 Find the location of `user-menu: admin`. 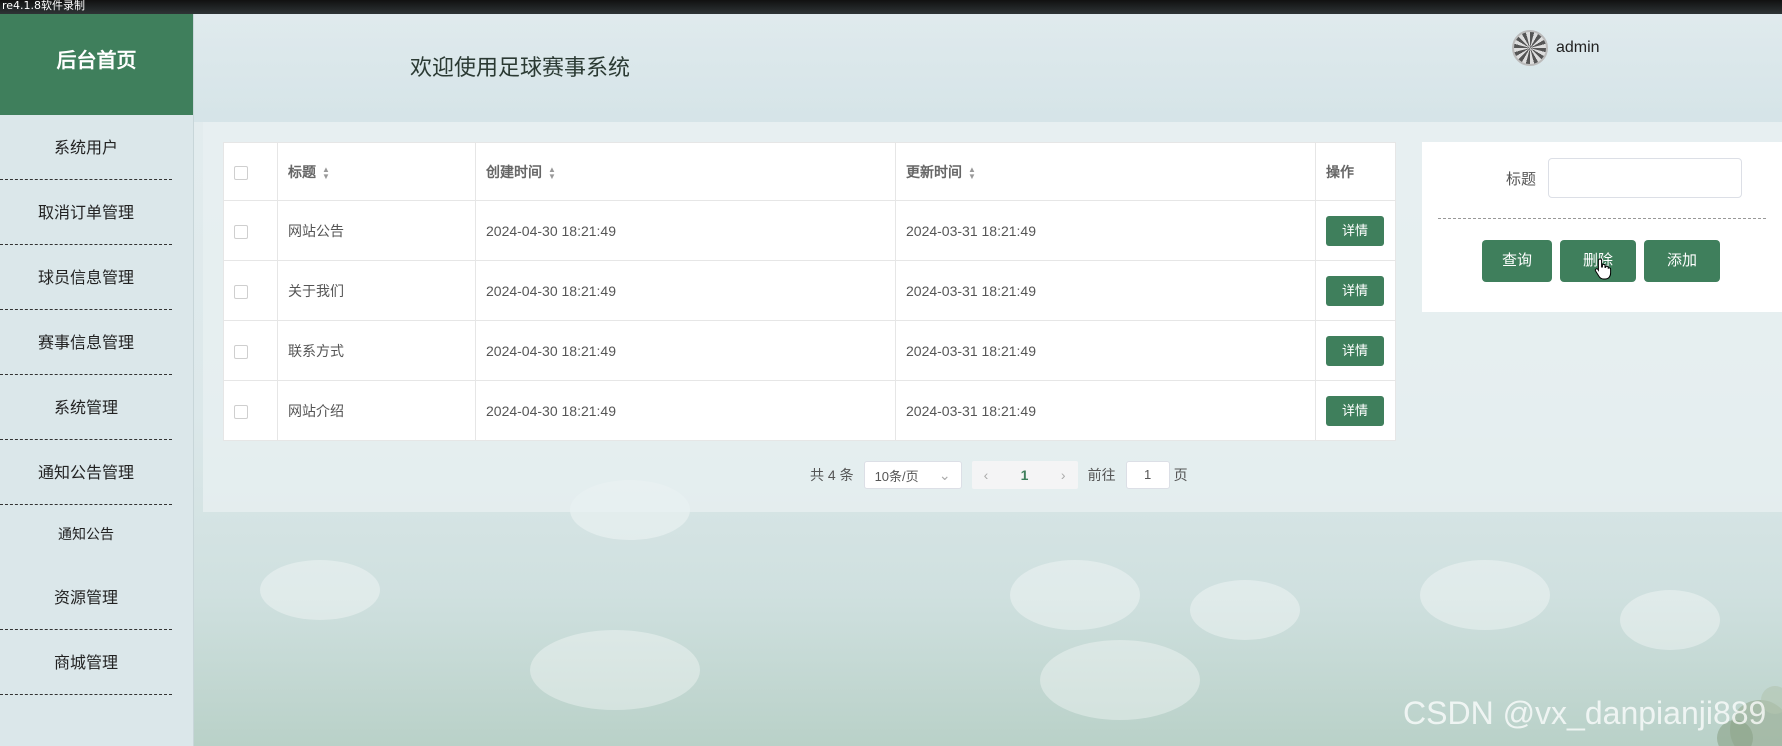

user-menu: admin is located at coordinates (1556, 48).